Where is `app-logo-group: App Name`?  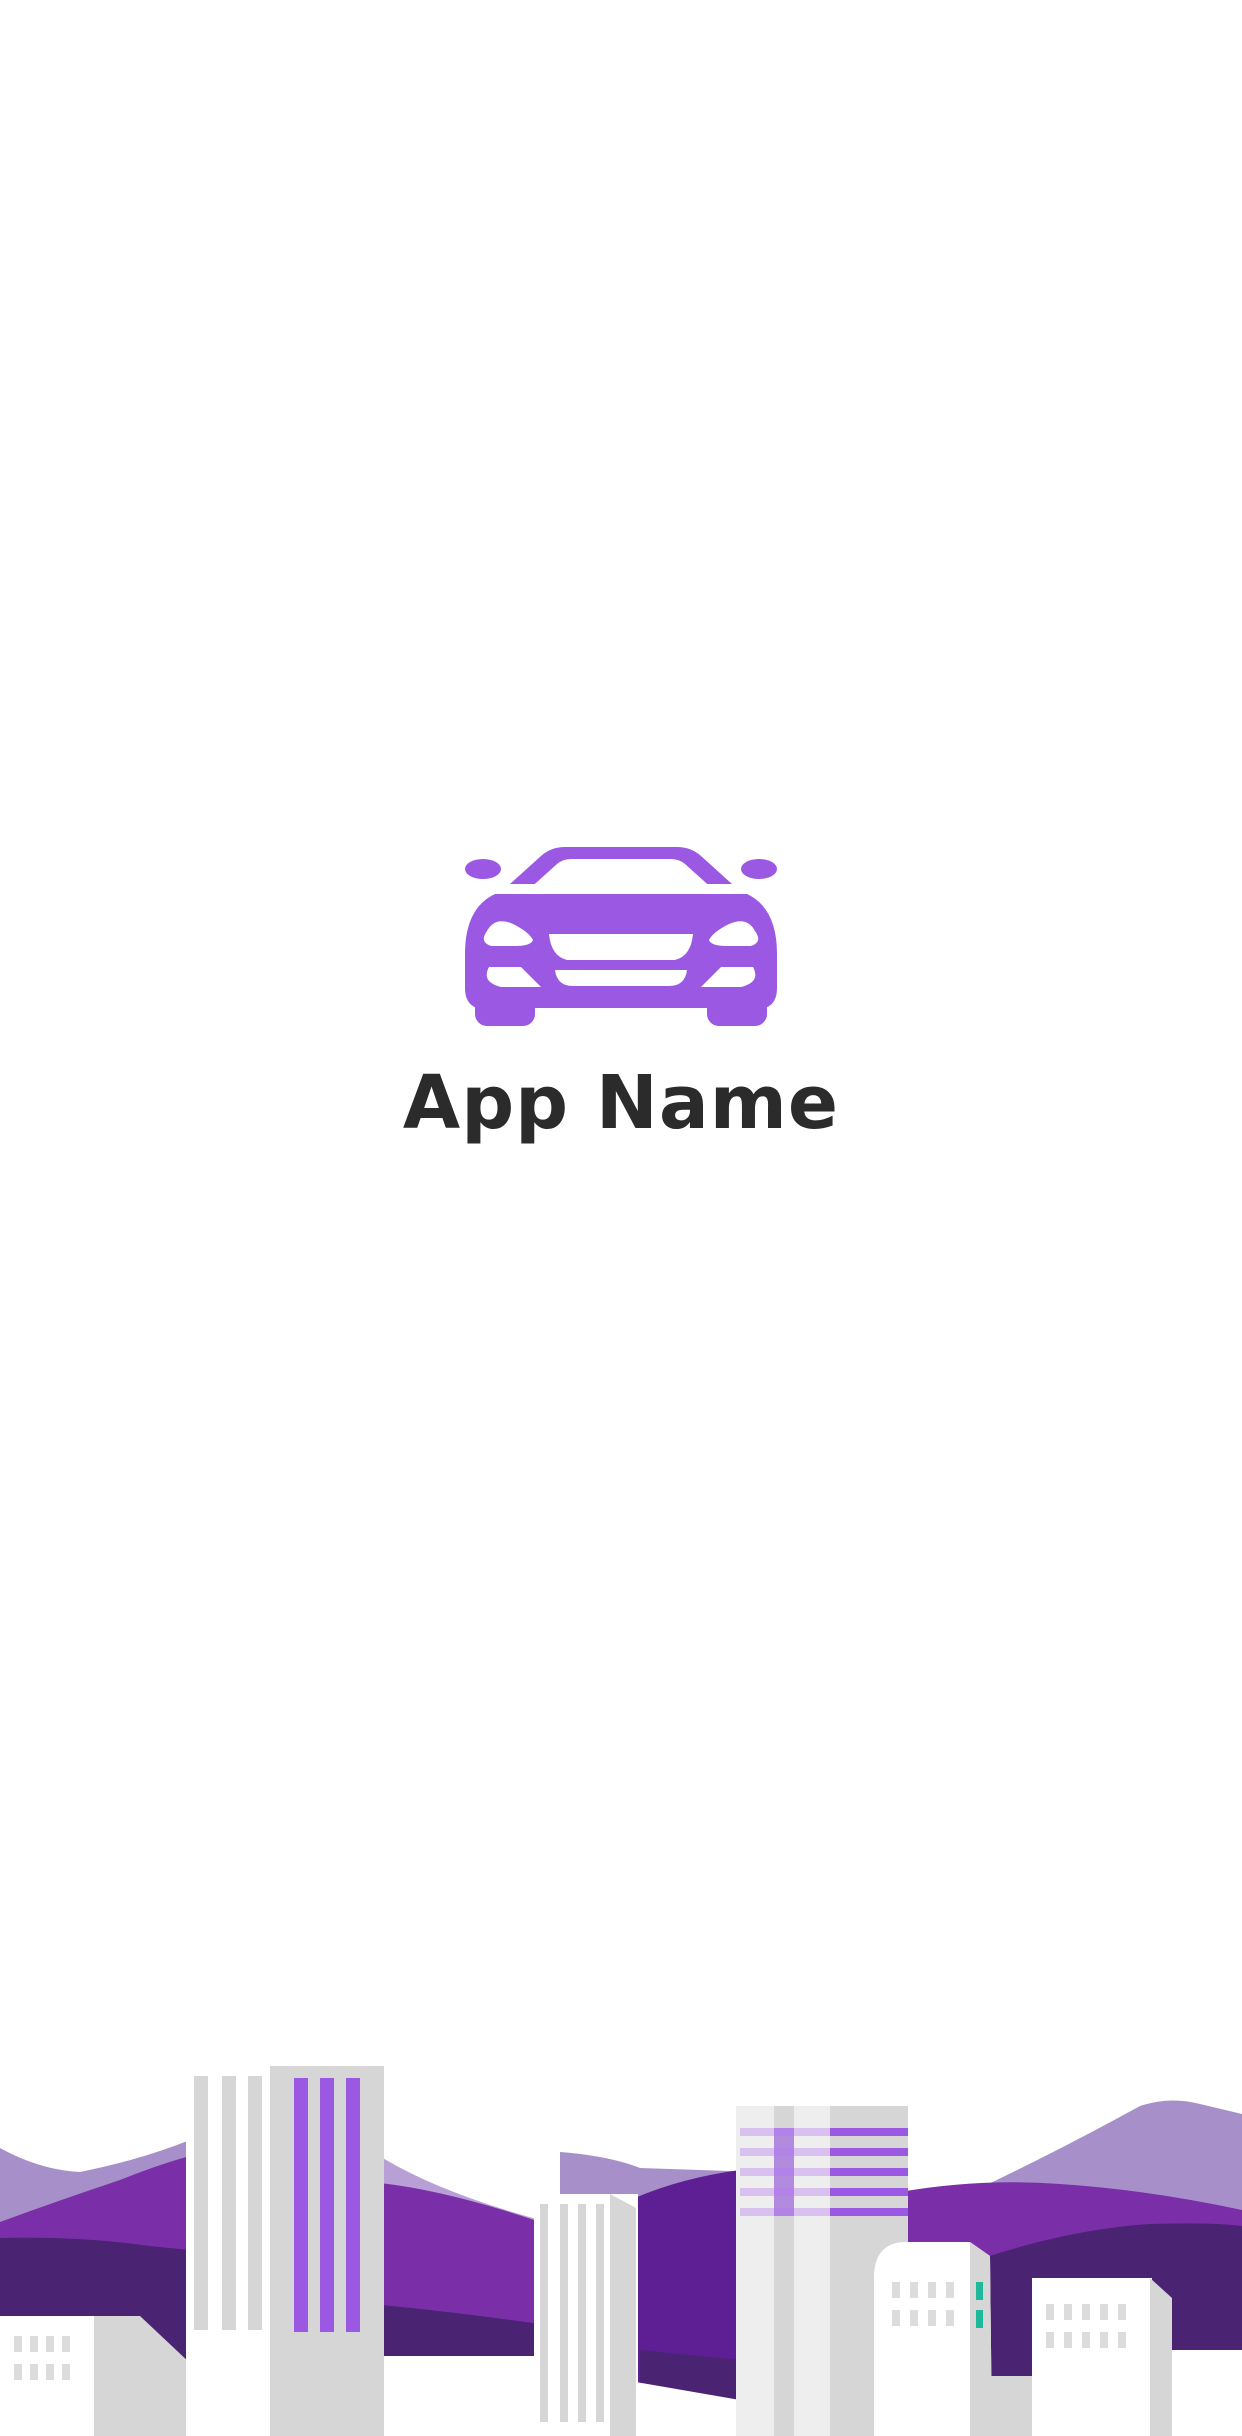
app-logo-group: App Name is located at coordinates (621, 988).